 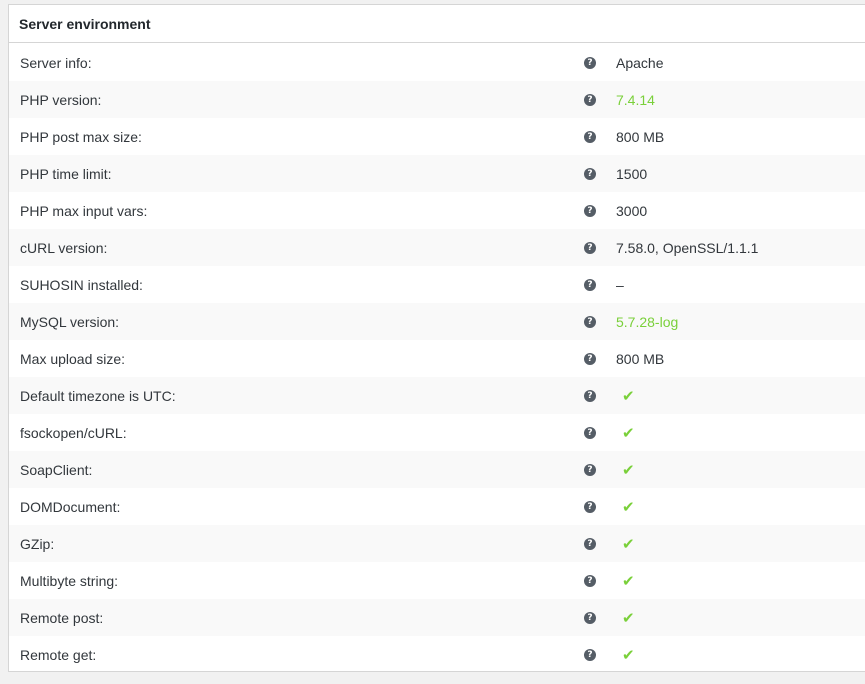 I want to click on table-row: PHP post max size: ? 800 MB, so click(x=437, y=136).